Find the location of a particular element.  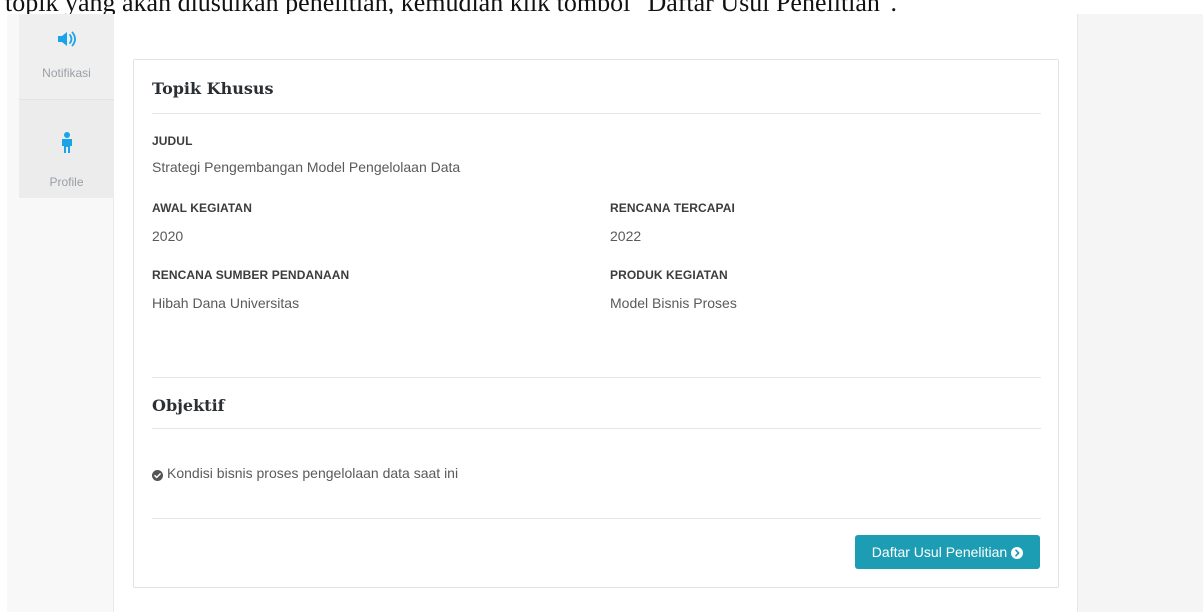

sidebar: Notifikasi Profile is located at coordinates (66, 106).